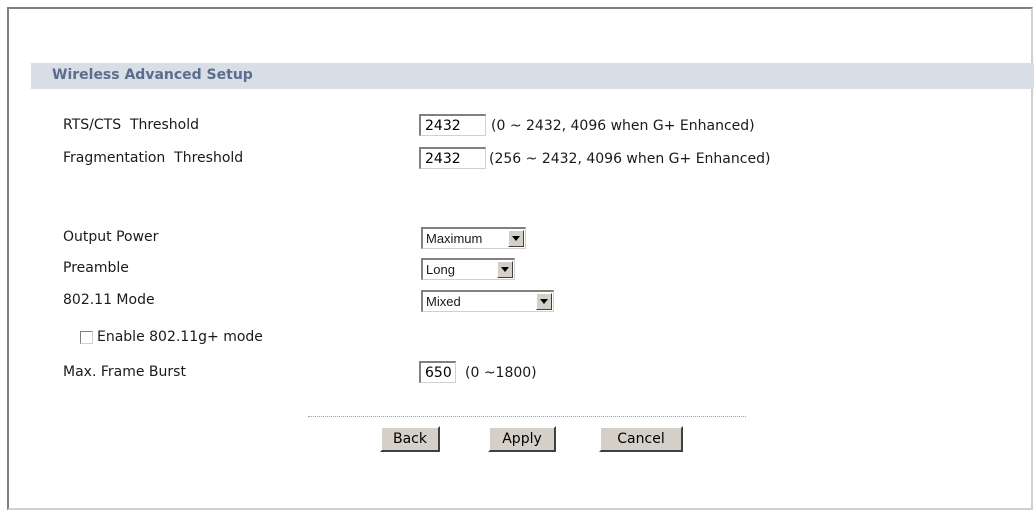  What do you see at coordinates (468, 269) in the screenshot?
I see `preamble-select: Long` at bounding box center [468, 269].